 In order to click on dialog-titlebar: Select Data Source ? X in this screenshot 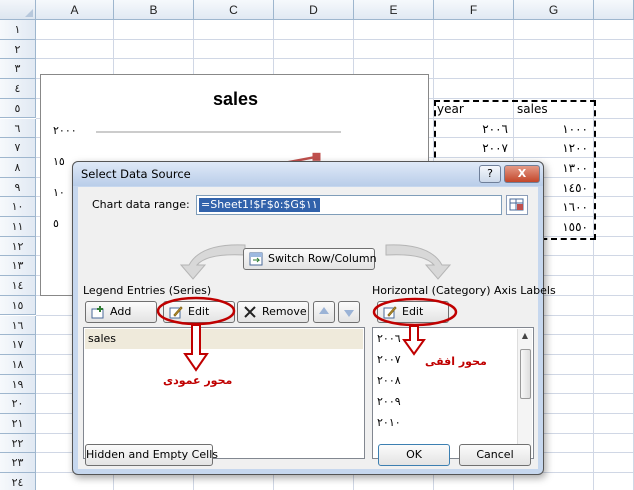, I will do `click(308, 174)`.